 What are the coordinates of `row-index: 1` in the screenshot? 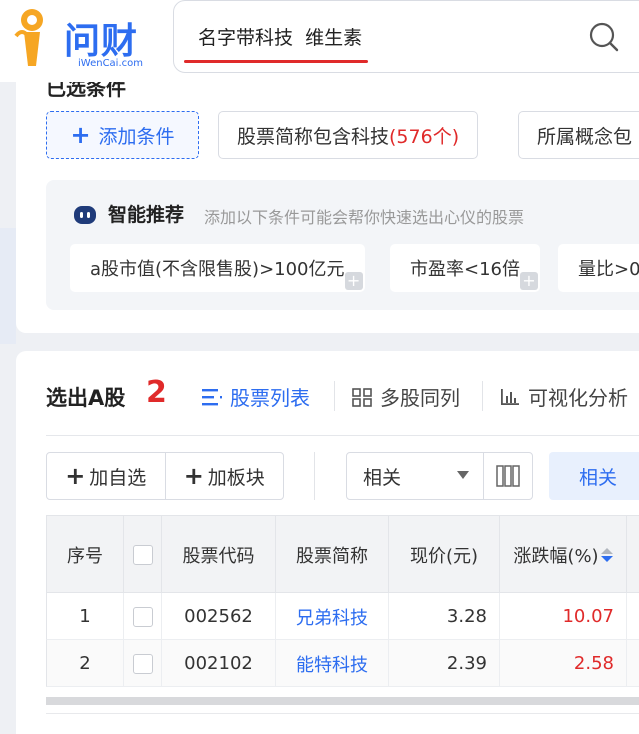 It's located at (85, 616).